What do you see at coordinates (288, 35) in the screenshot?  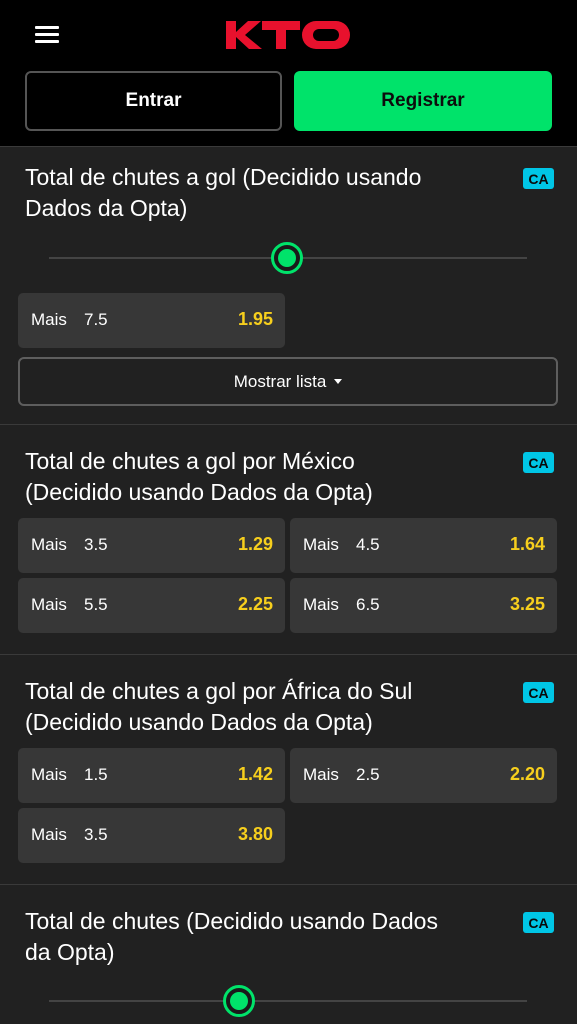 I see `kto-logo` at bounding box center [288, 35].